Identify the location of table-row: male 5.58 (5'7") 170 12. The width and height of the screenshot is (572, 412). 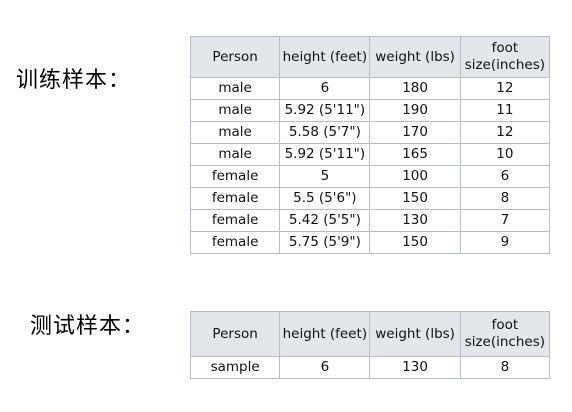
(370, 132).